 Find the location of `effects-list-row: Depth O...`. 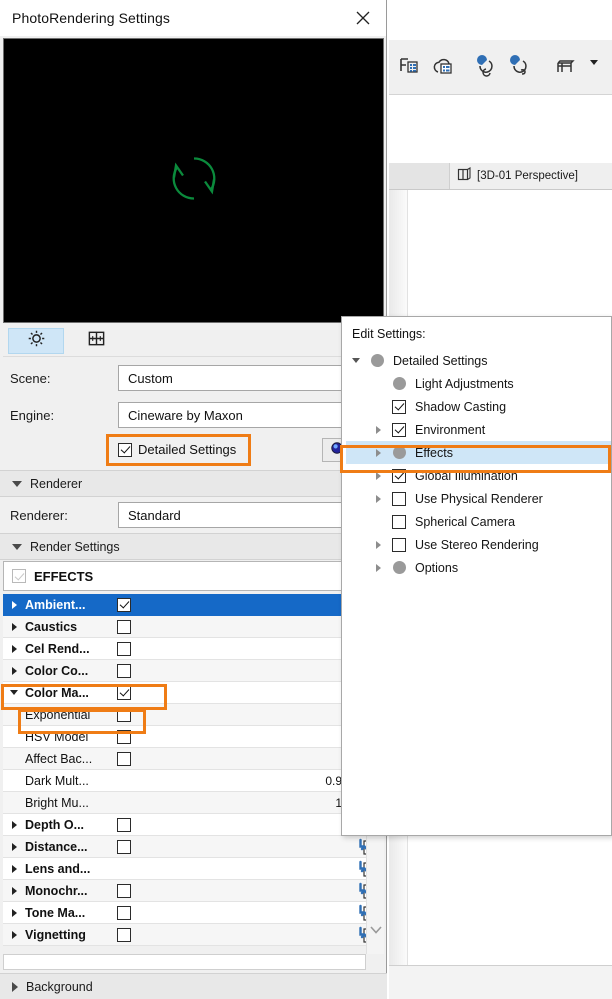

effects-list-row: Depth O... is located at coordinates (193, 825).